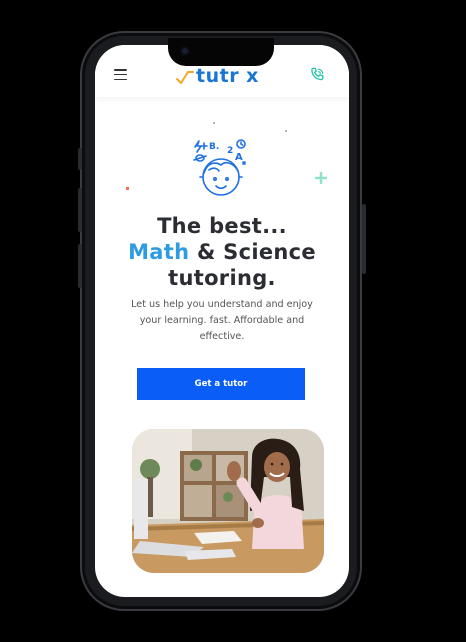  I want to click on hero-title-line3: tutoring., so click(222, 278).